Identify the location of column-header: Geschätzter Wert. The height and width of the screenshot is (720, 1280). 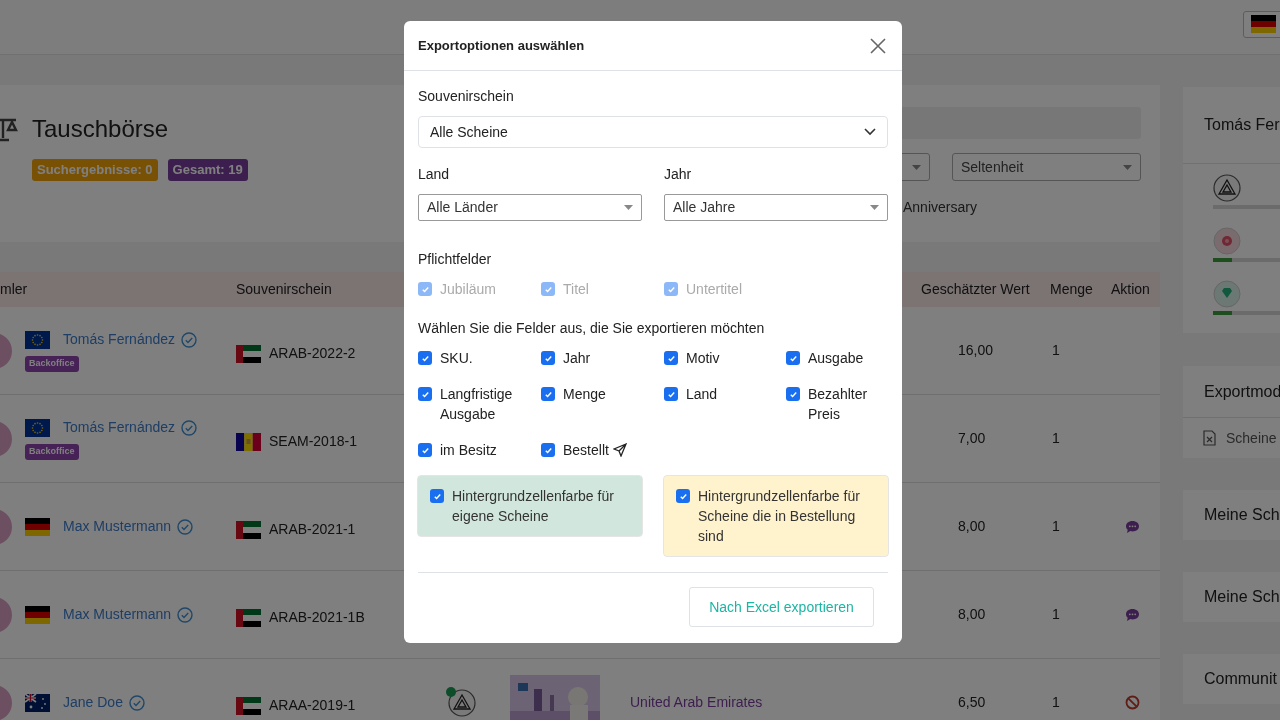
(975, 289).